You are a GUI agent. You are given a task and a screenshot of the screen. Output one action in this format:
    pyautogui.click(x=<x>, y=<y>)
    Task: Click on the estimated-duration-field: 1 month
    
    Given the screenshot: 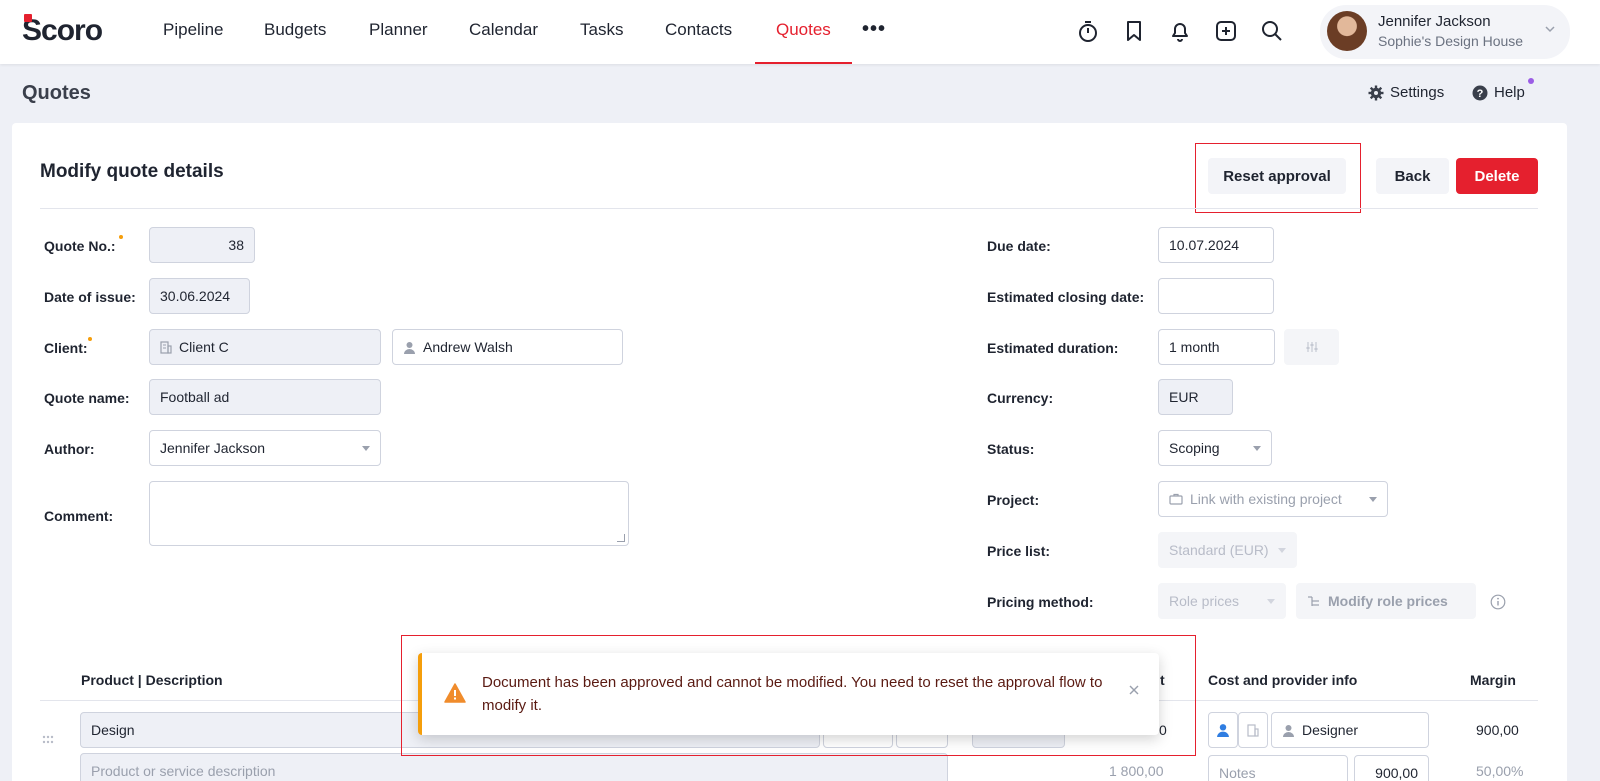 What is the action you would take?
    pyautogui.click(x=1216, y=347)
    